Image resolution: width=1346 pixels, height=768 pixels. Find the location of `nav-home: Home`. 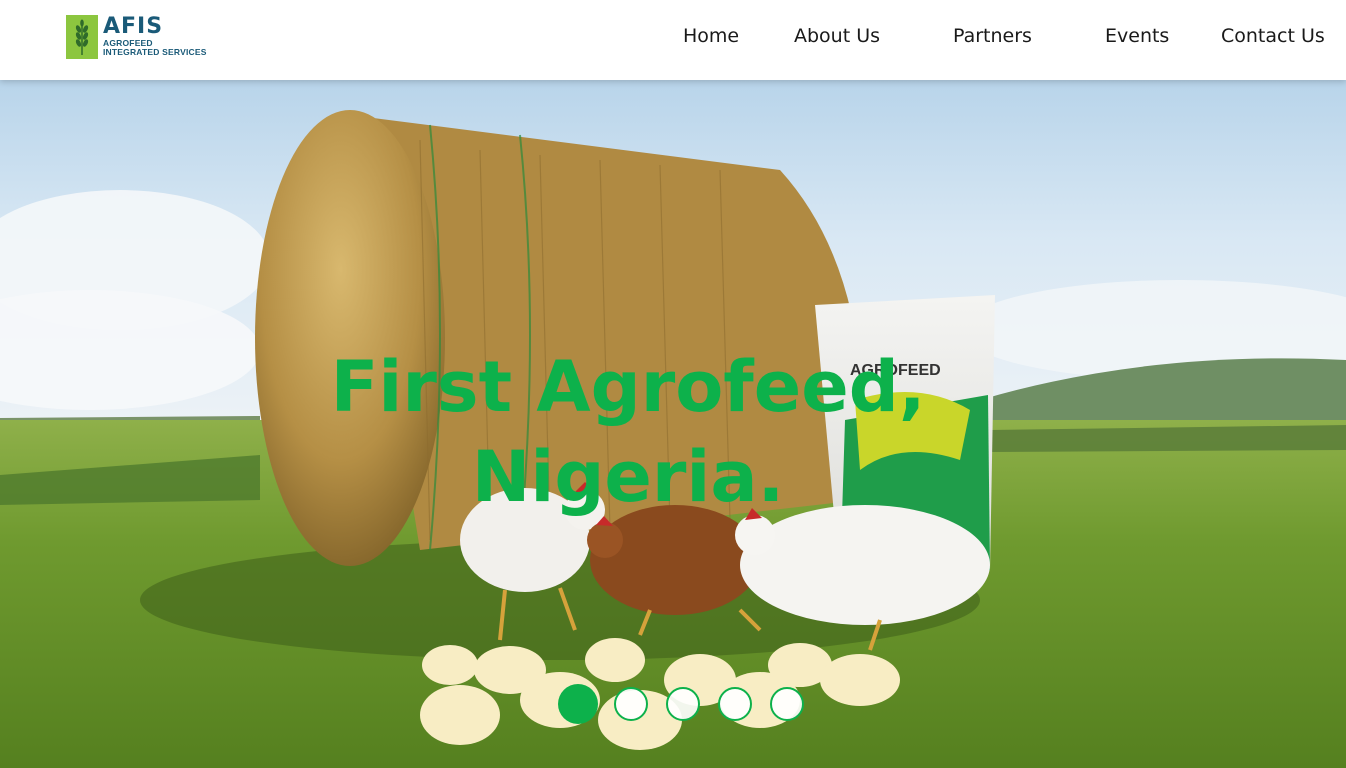

nav-home: Home is located at coordinates (711, 36).